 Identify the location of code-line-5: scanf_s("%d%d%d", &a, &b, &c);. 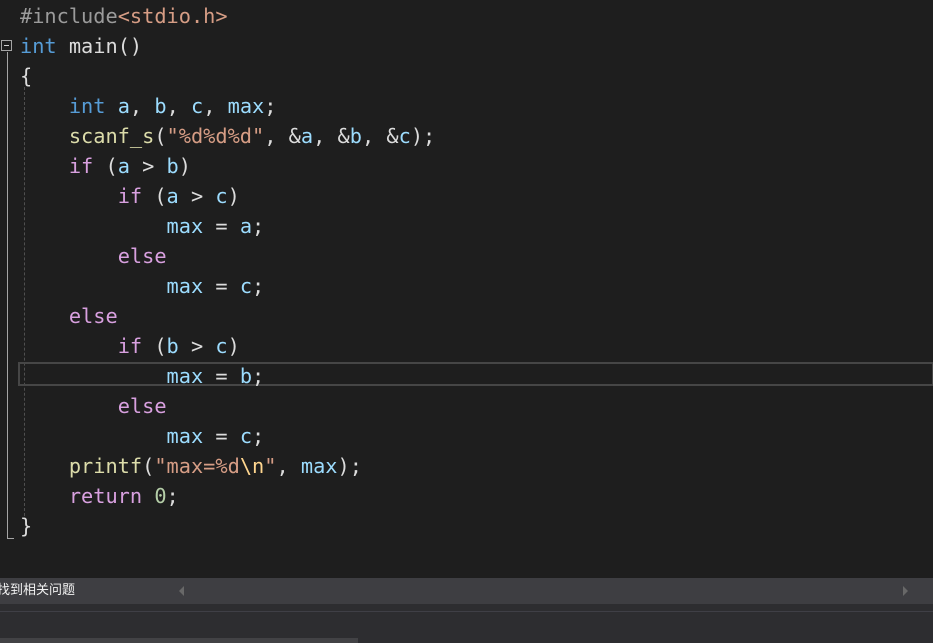
(227, 136).